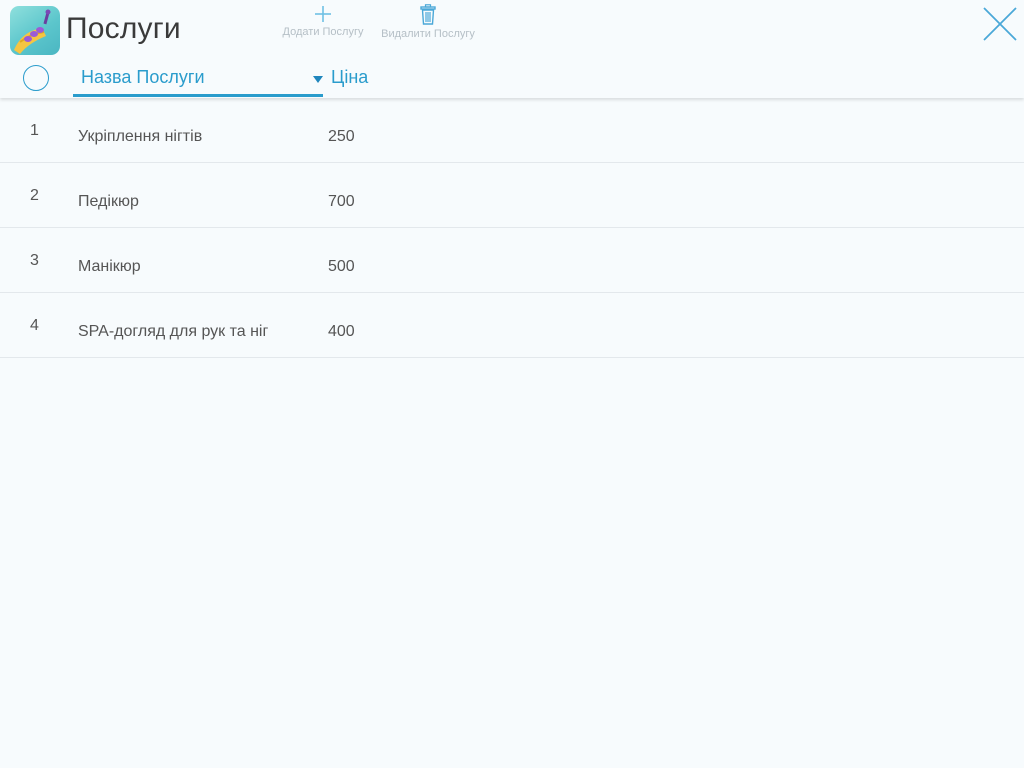 Image resolution: width=1024 pixels, height=768 pixels. I want to click on table-row: 3 Манікюр 500, so click(512, 260).